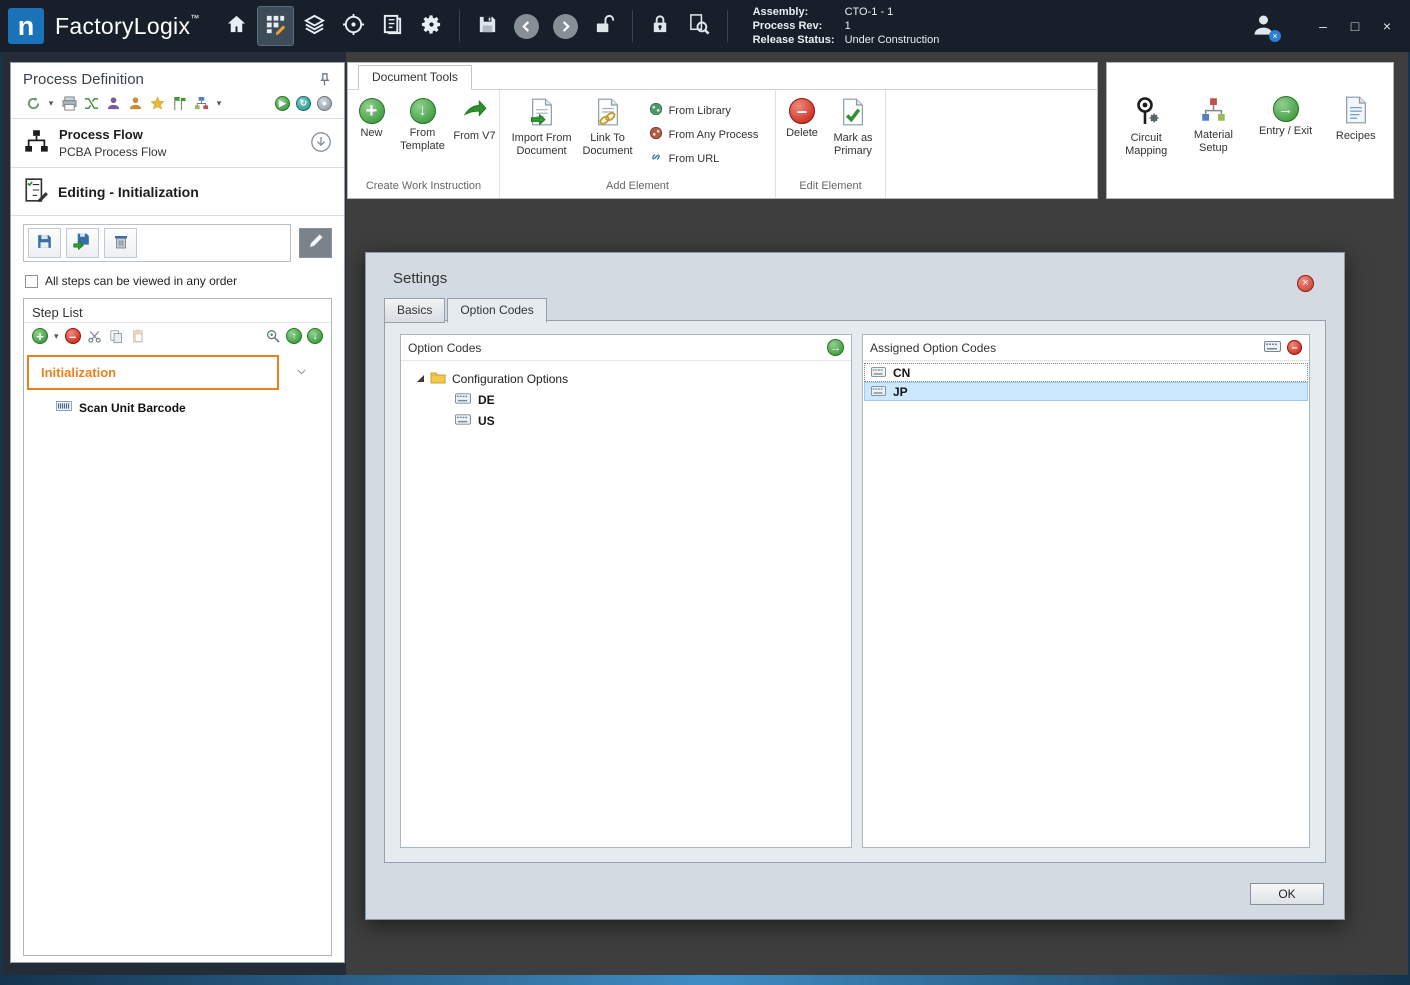  What do you see at coordinates (431, 26) in the screenshot?
I see `settings-button` at bounding box center [431, 26].